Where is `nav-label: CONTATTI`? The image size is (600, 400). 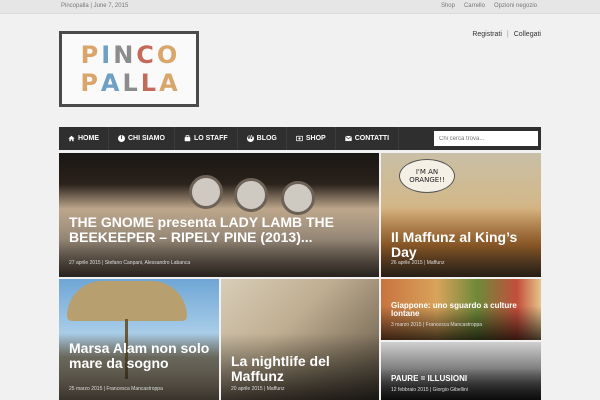 nav-label: CONTATTI is located at coordinates (372, 138).